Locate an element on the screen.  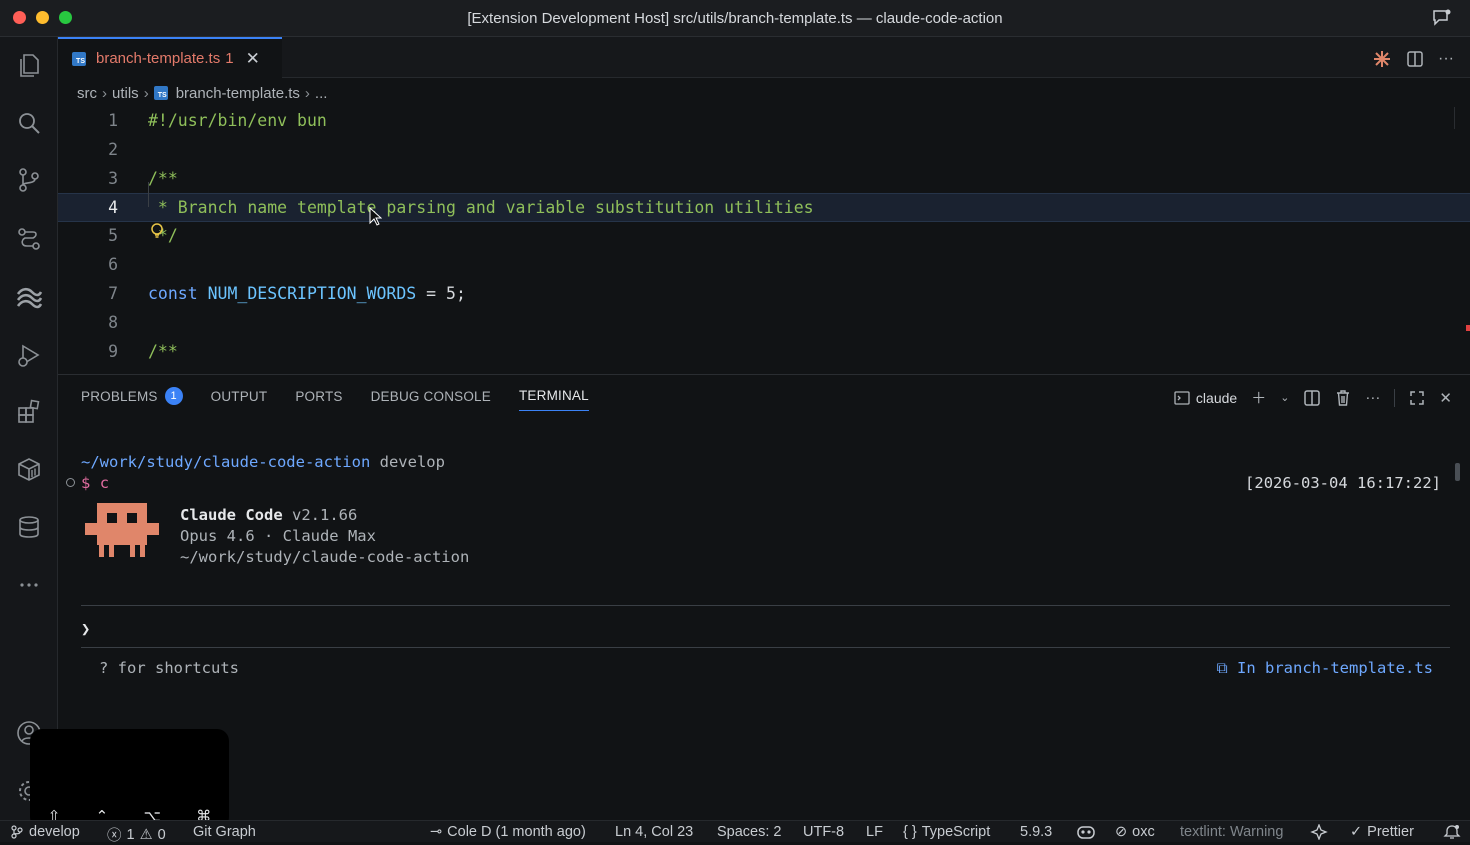
claude-icon is located at coordinates (29, 296).